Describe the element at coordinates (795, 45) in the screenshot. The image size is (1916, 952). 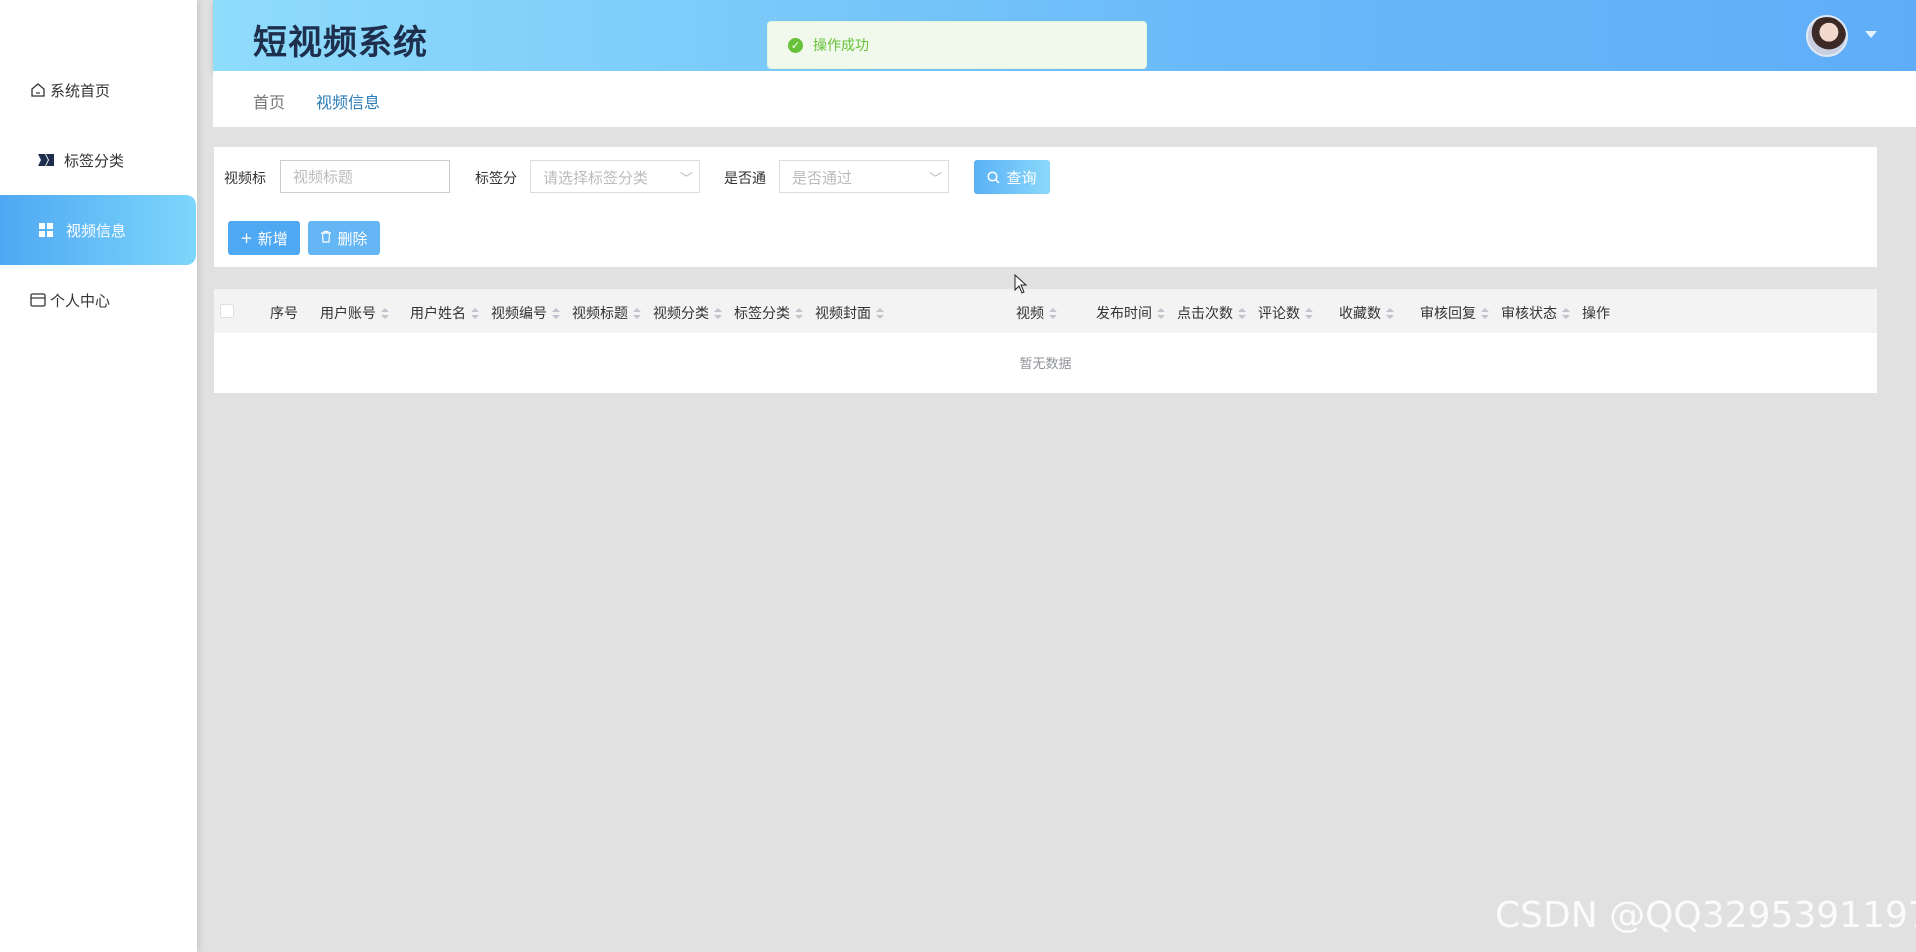
I see `check-circle-icon: ✓` at that location.